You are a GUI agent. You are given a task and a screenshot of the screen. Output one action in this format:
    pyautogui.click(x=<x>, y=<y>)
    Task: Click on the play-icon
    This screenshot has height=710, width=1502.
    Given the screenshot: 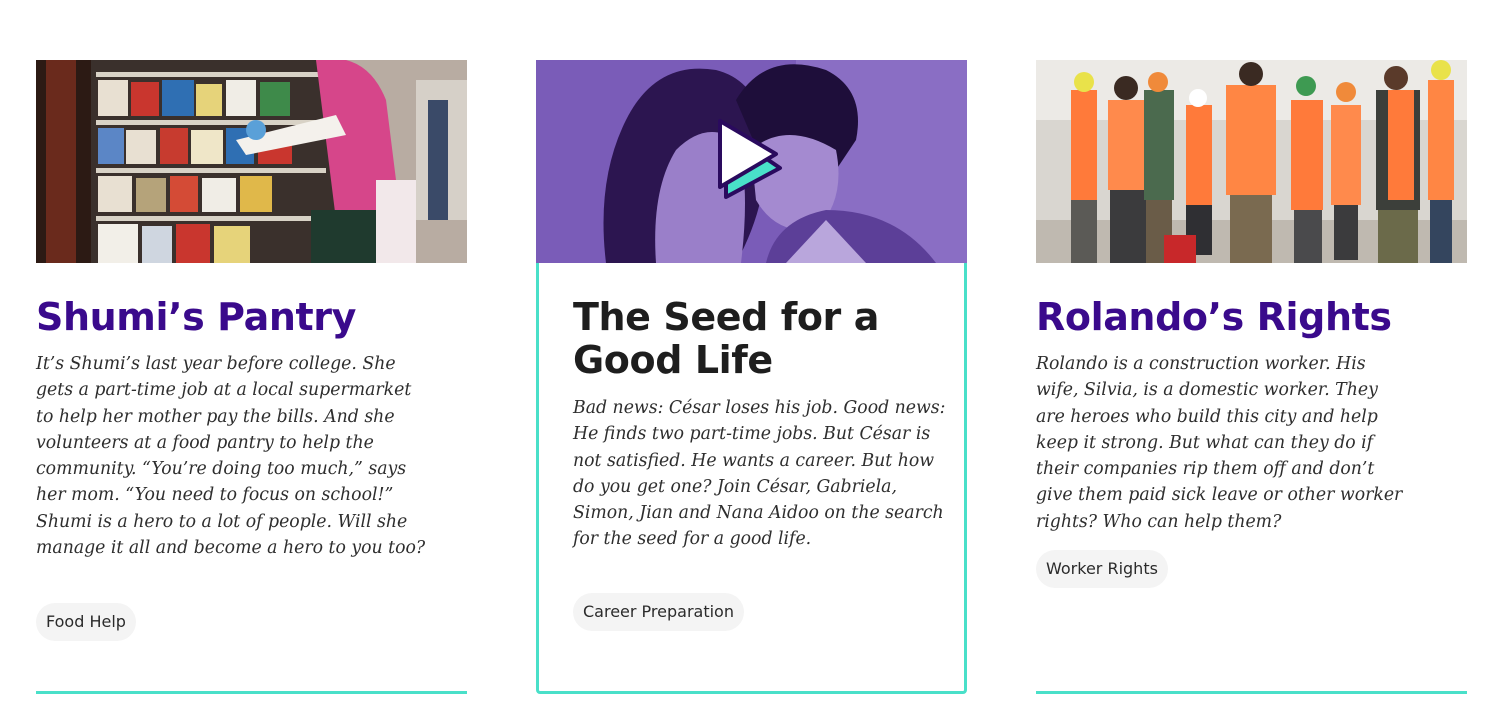 What is the action you would take?
    pyautogui.click(x=751, y=163)
    